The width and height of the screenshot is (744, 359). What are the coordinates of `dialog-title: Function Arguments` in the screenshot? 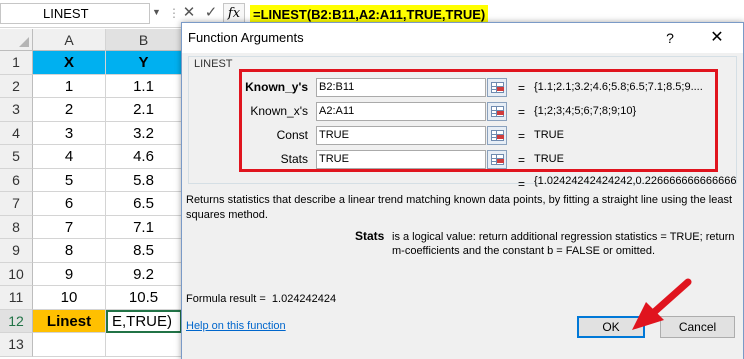 It's located at (246, 37).